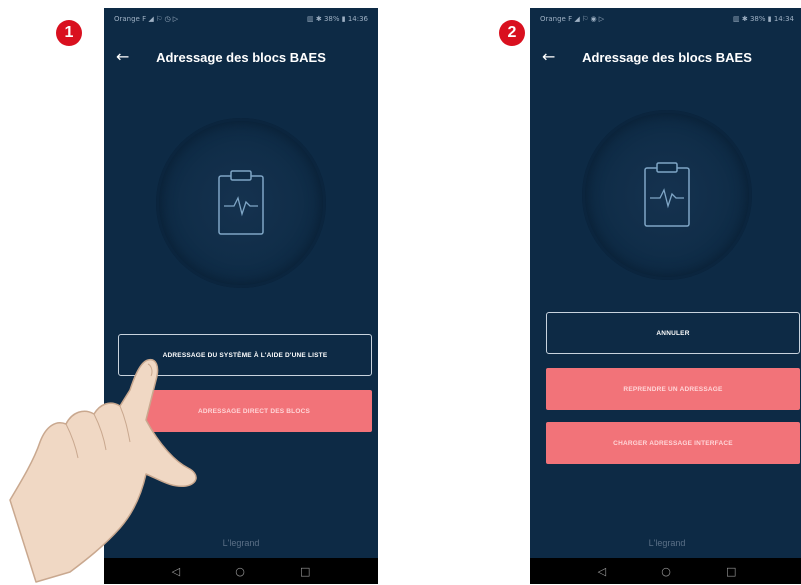 The height and width of the screenshot is (585, 801). What do you see at coordinates (673, 443) in the screenshot?
I see `load-interface-addressing-button: CHARGER ADRESSAGE INTERFACE` at bounding box center [673, 443].